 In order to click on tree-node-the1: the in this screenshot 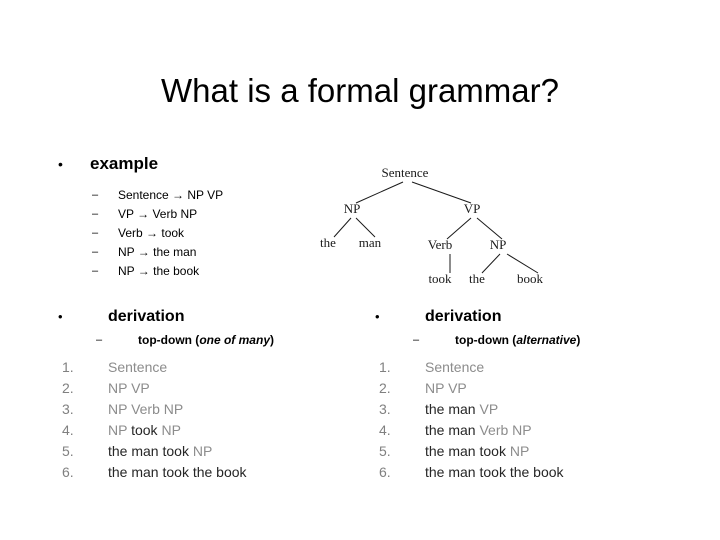, I will do `click(328, 242)`.